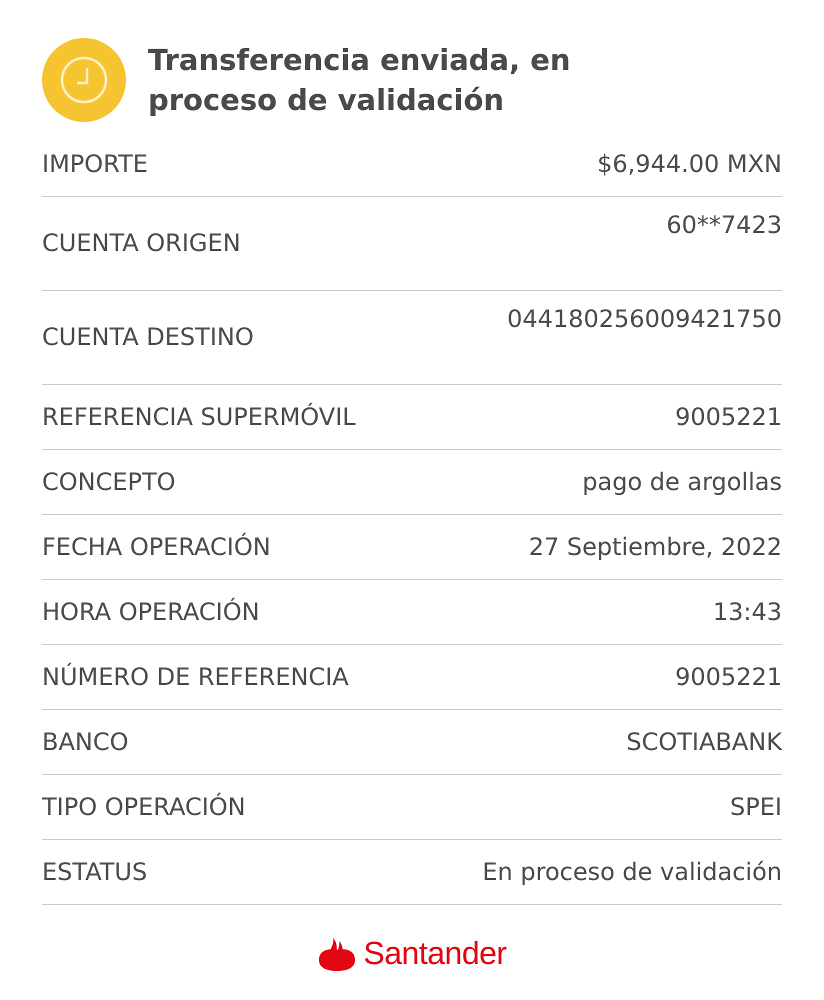  I want to click on detail-label: NÚMERO DE REFERENCIA, so click(195, 677).